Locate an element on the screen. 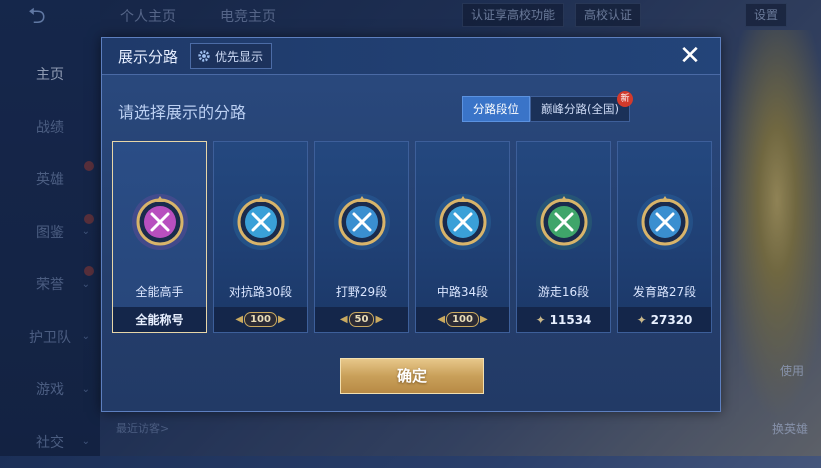  new-badge: 新 is located at coordinates (625, 99).